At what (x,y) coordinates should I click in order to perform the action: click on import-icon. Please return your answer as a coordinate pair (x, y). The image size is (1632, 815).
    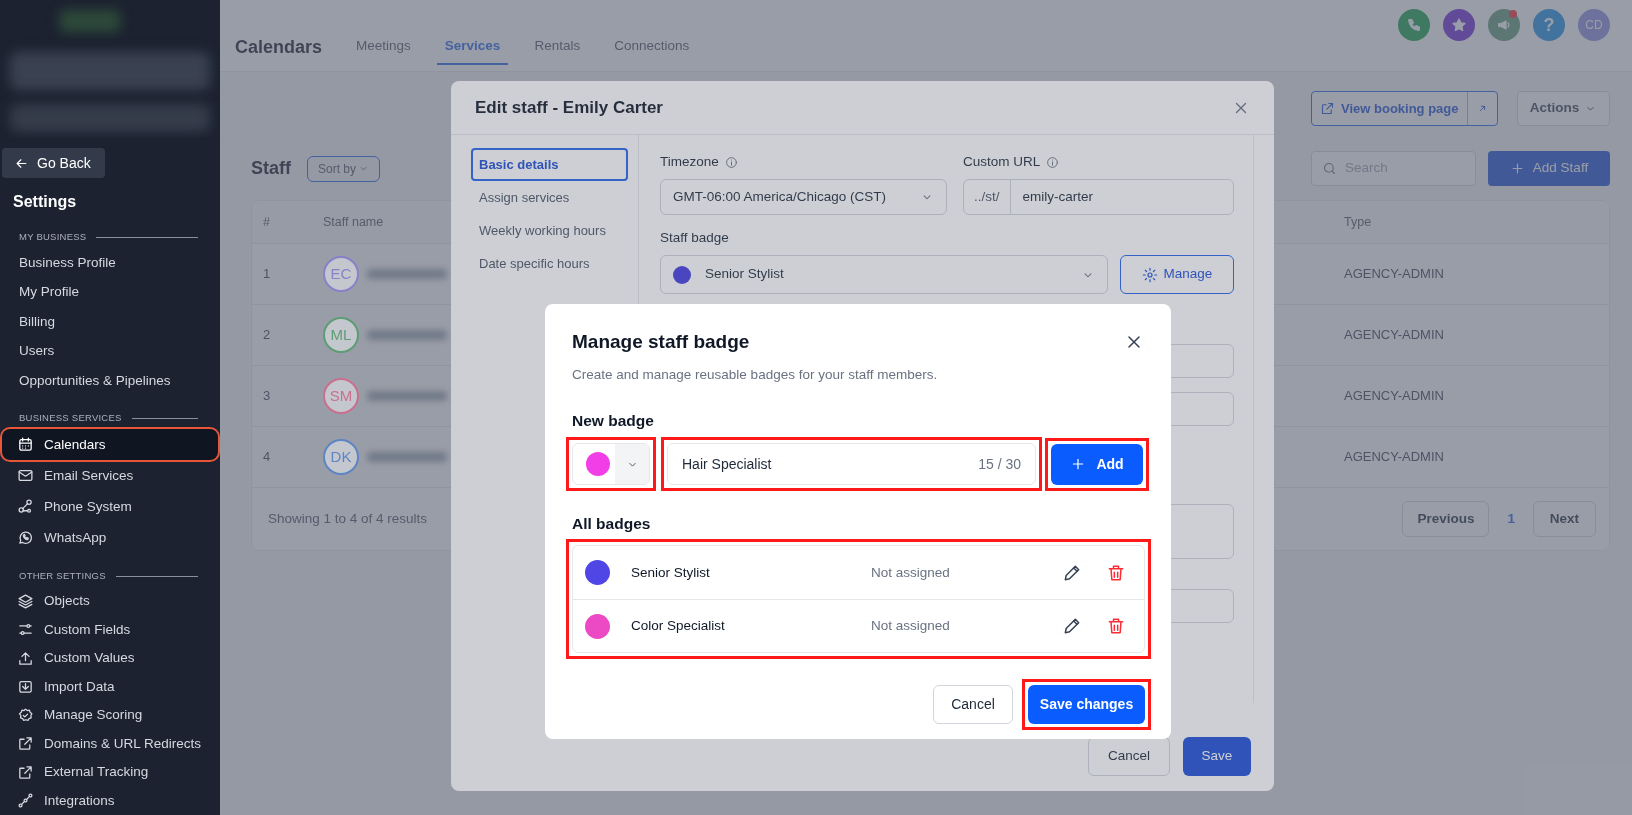
    Looking at the image, I should click on (25, 687).